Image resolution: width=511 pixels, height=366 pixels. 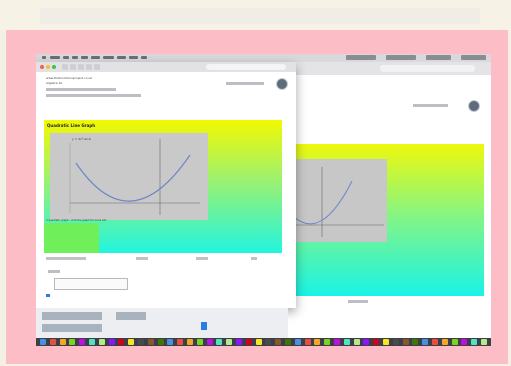 I want to click on reload-icon, so click(x=81, y=67).